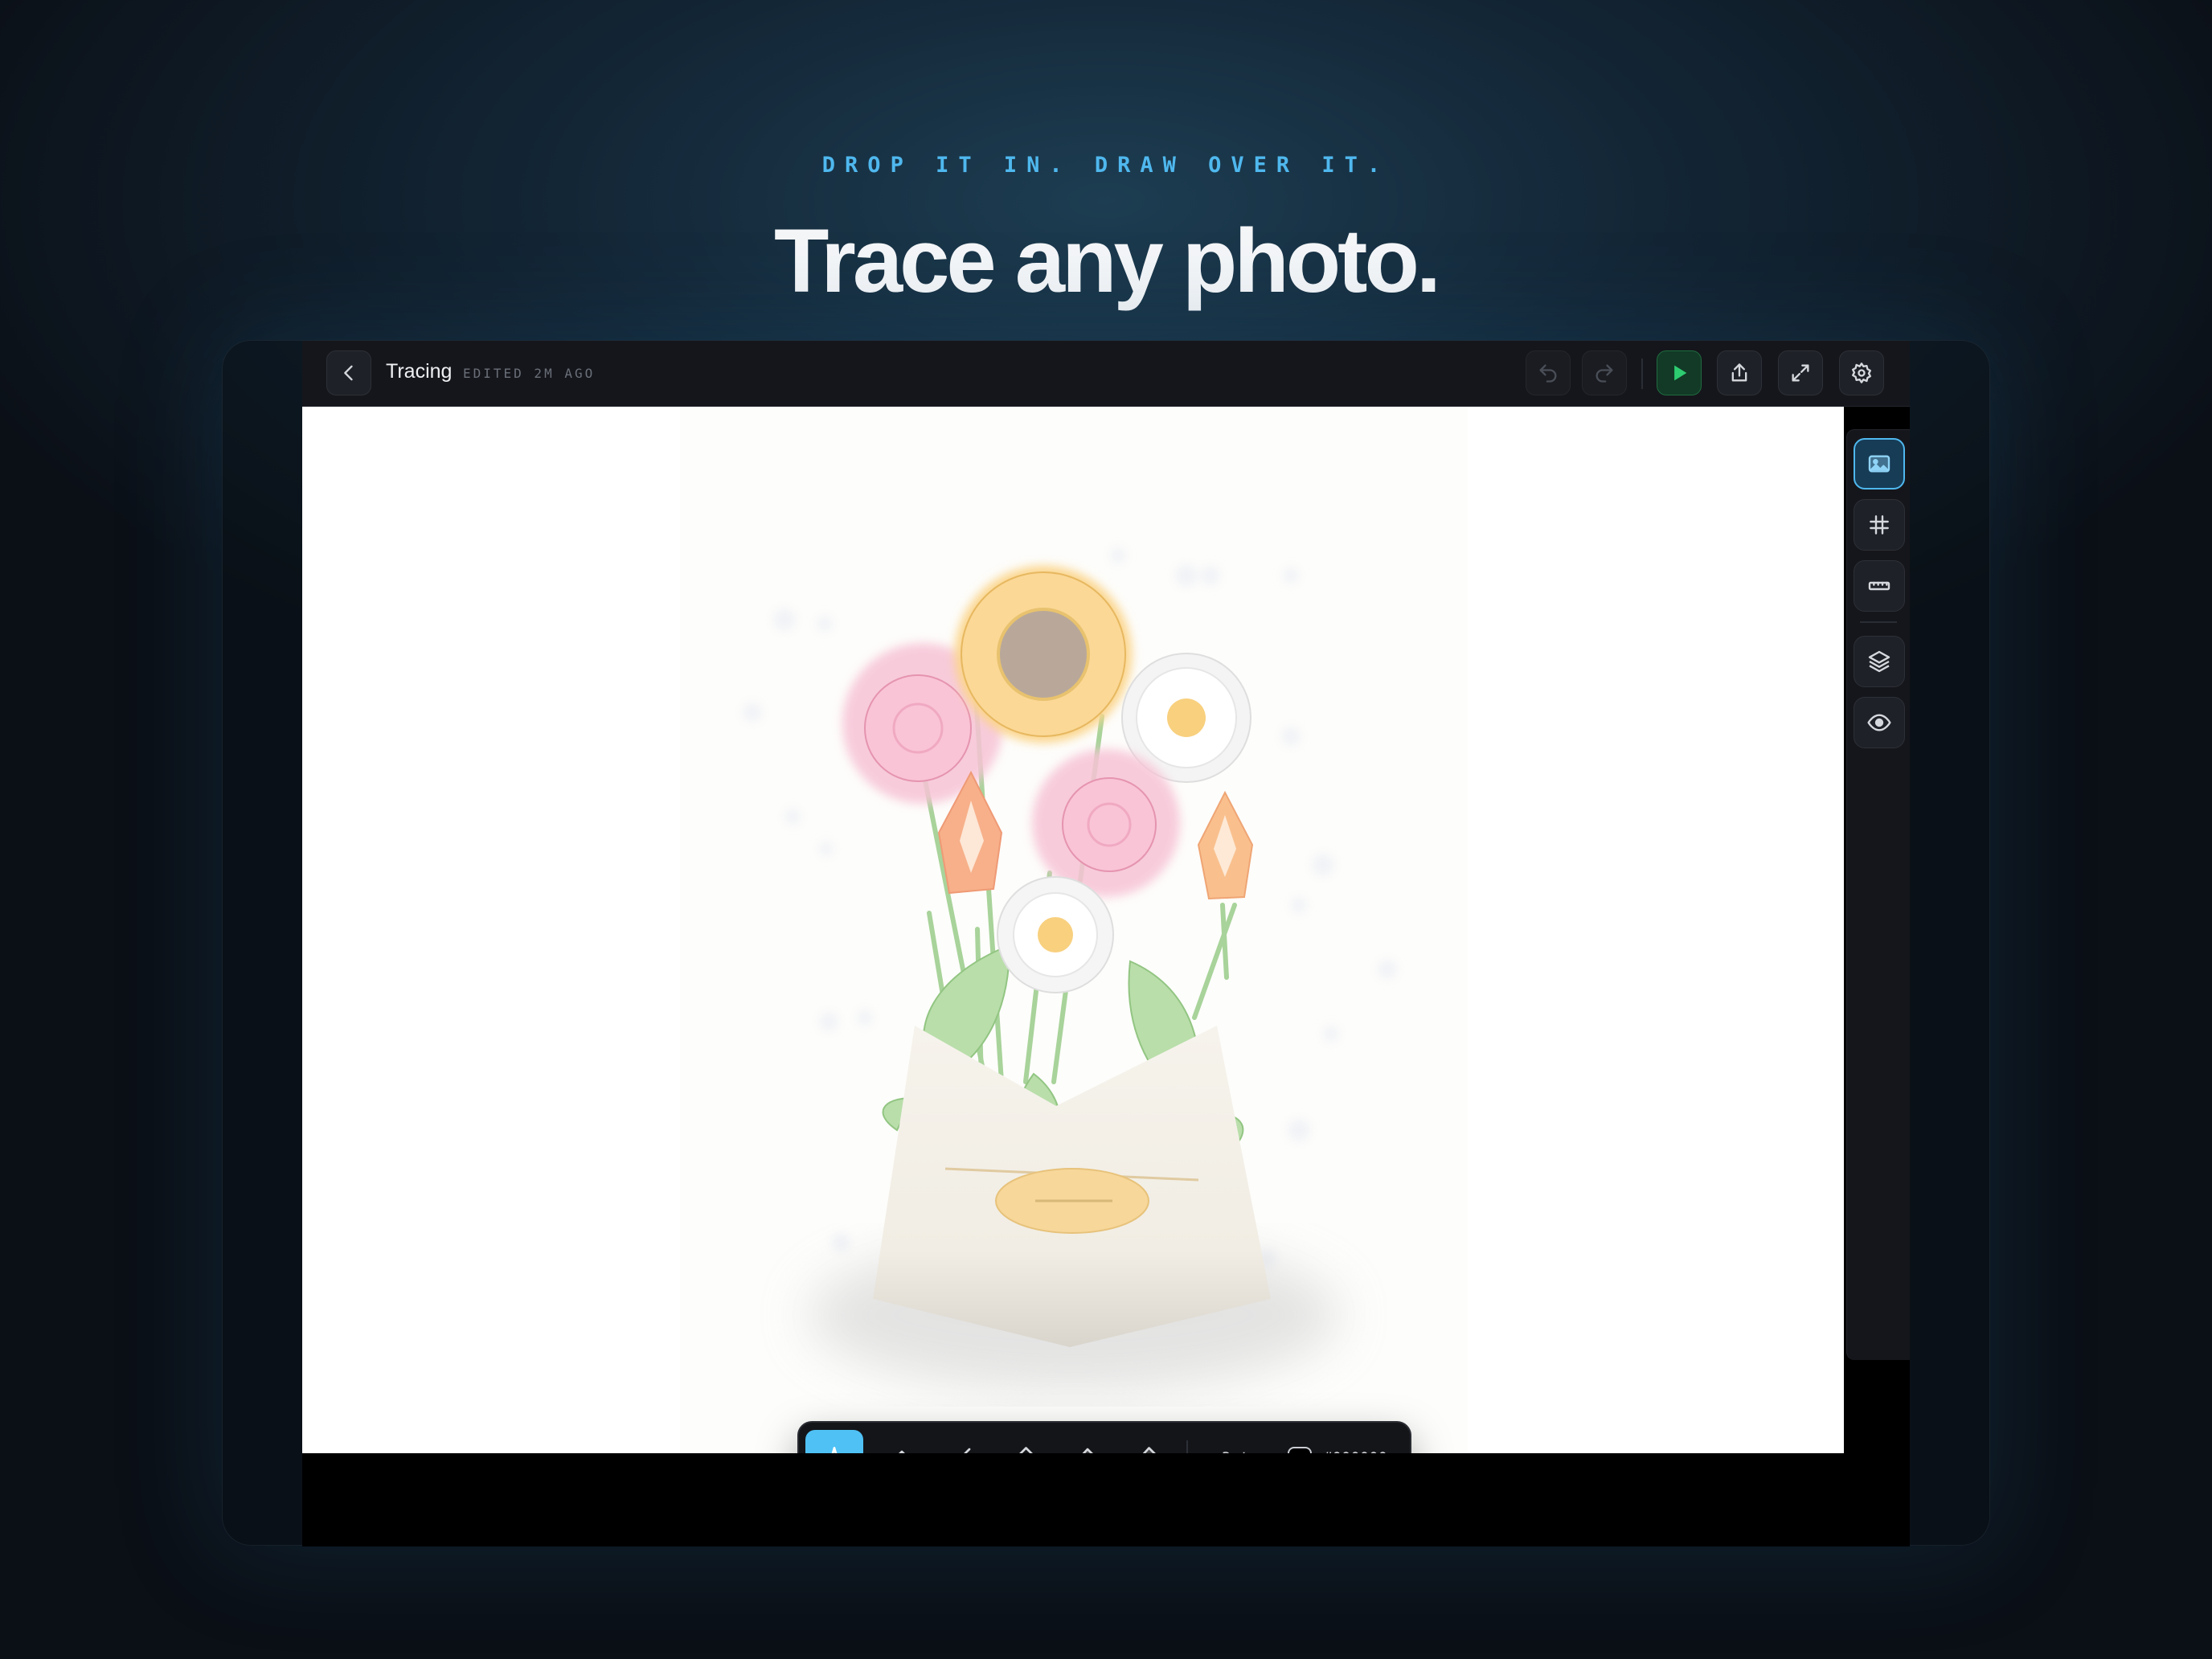 The width and height of the screenshot is (2212, 1659). I want to click on visibility-button, so click(1879, 722).